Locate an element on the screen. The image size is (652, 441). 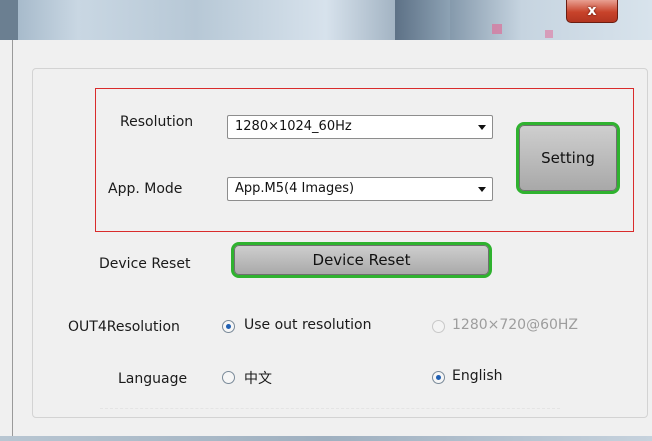
window-bottom-edge is located at coordinates (326, 438).